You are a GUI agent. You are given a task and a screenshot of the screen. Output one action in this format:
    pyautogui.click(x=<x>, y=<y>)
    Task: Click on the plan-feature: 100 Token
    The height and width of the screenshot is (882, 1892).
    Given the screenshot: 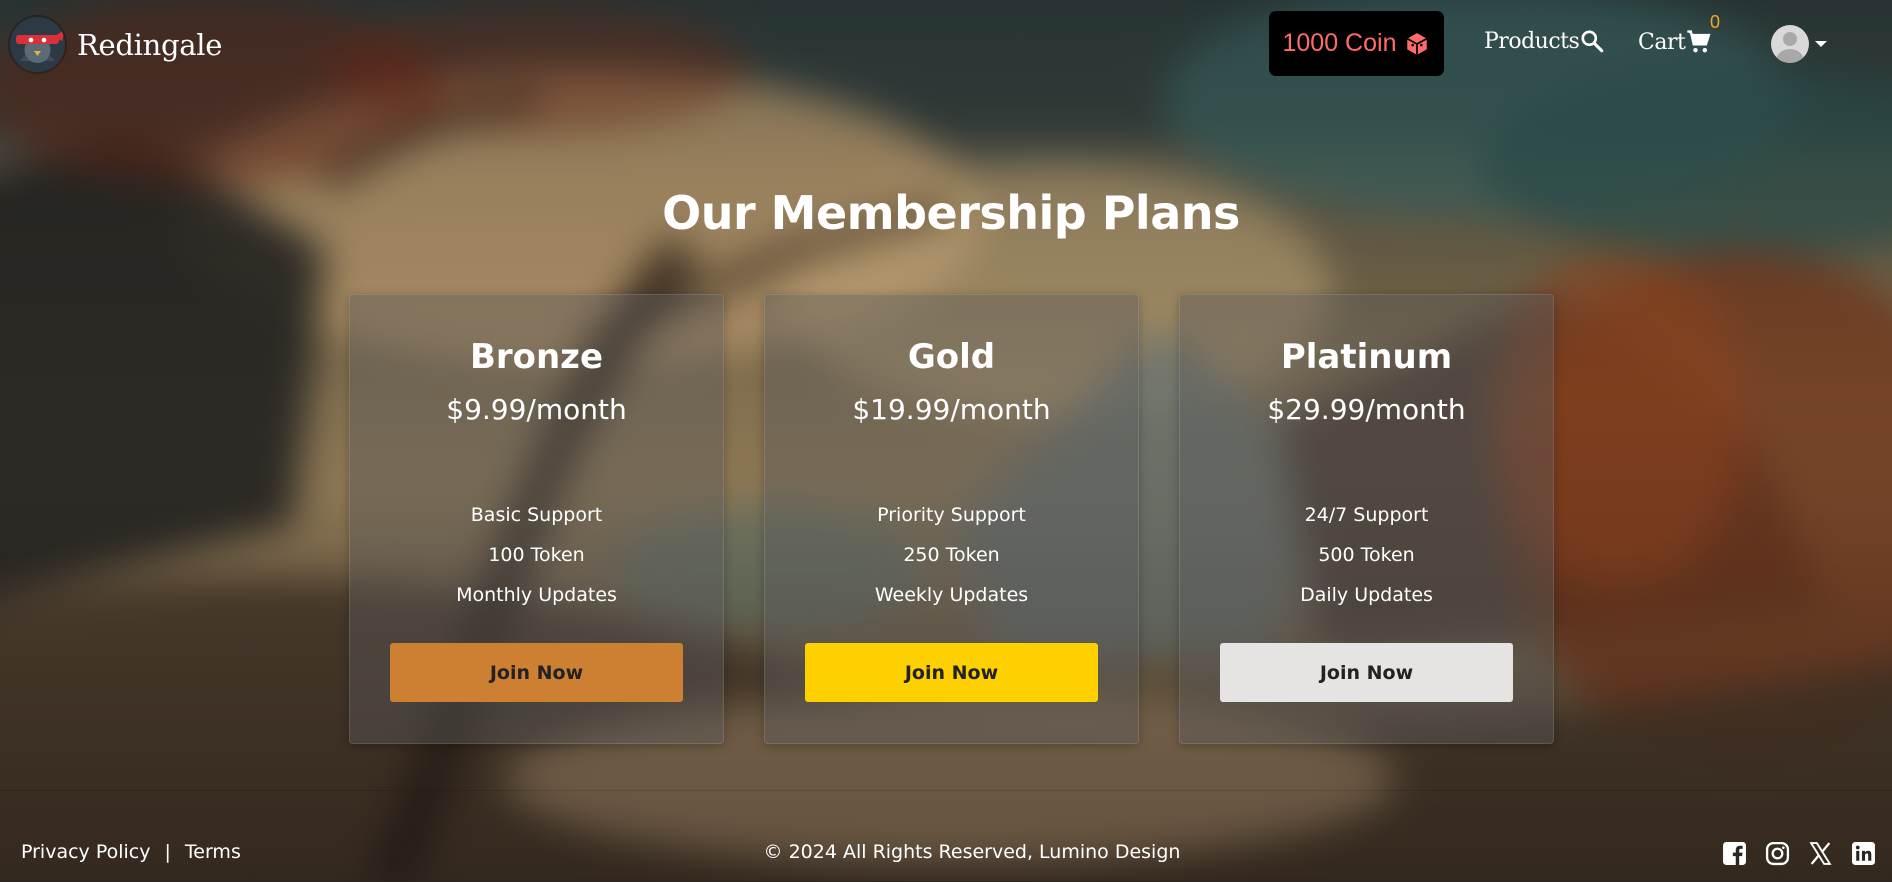 What is the action you would take?
    pyautogui.click(x=536, y=555)
    